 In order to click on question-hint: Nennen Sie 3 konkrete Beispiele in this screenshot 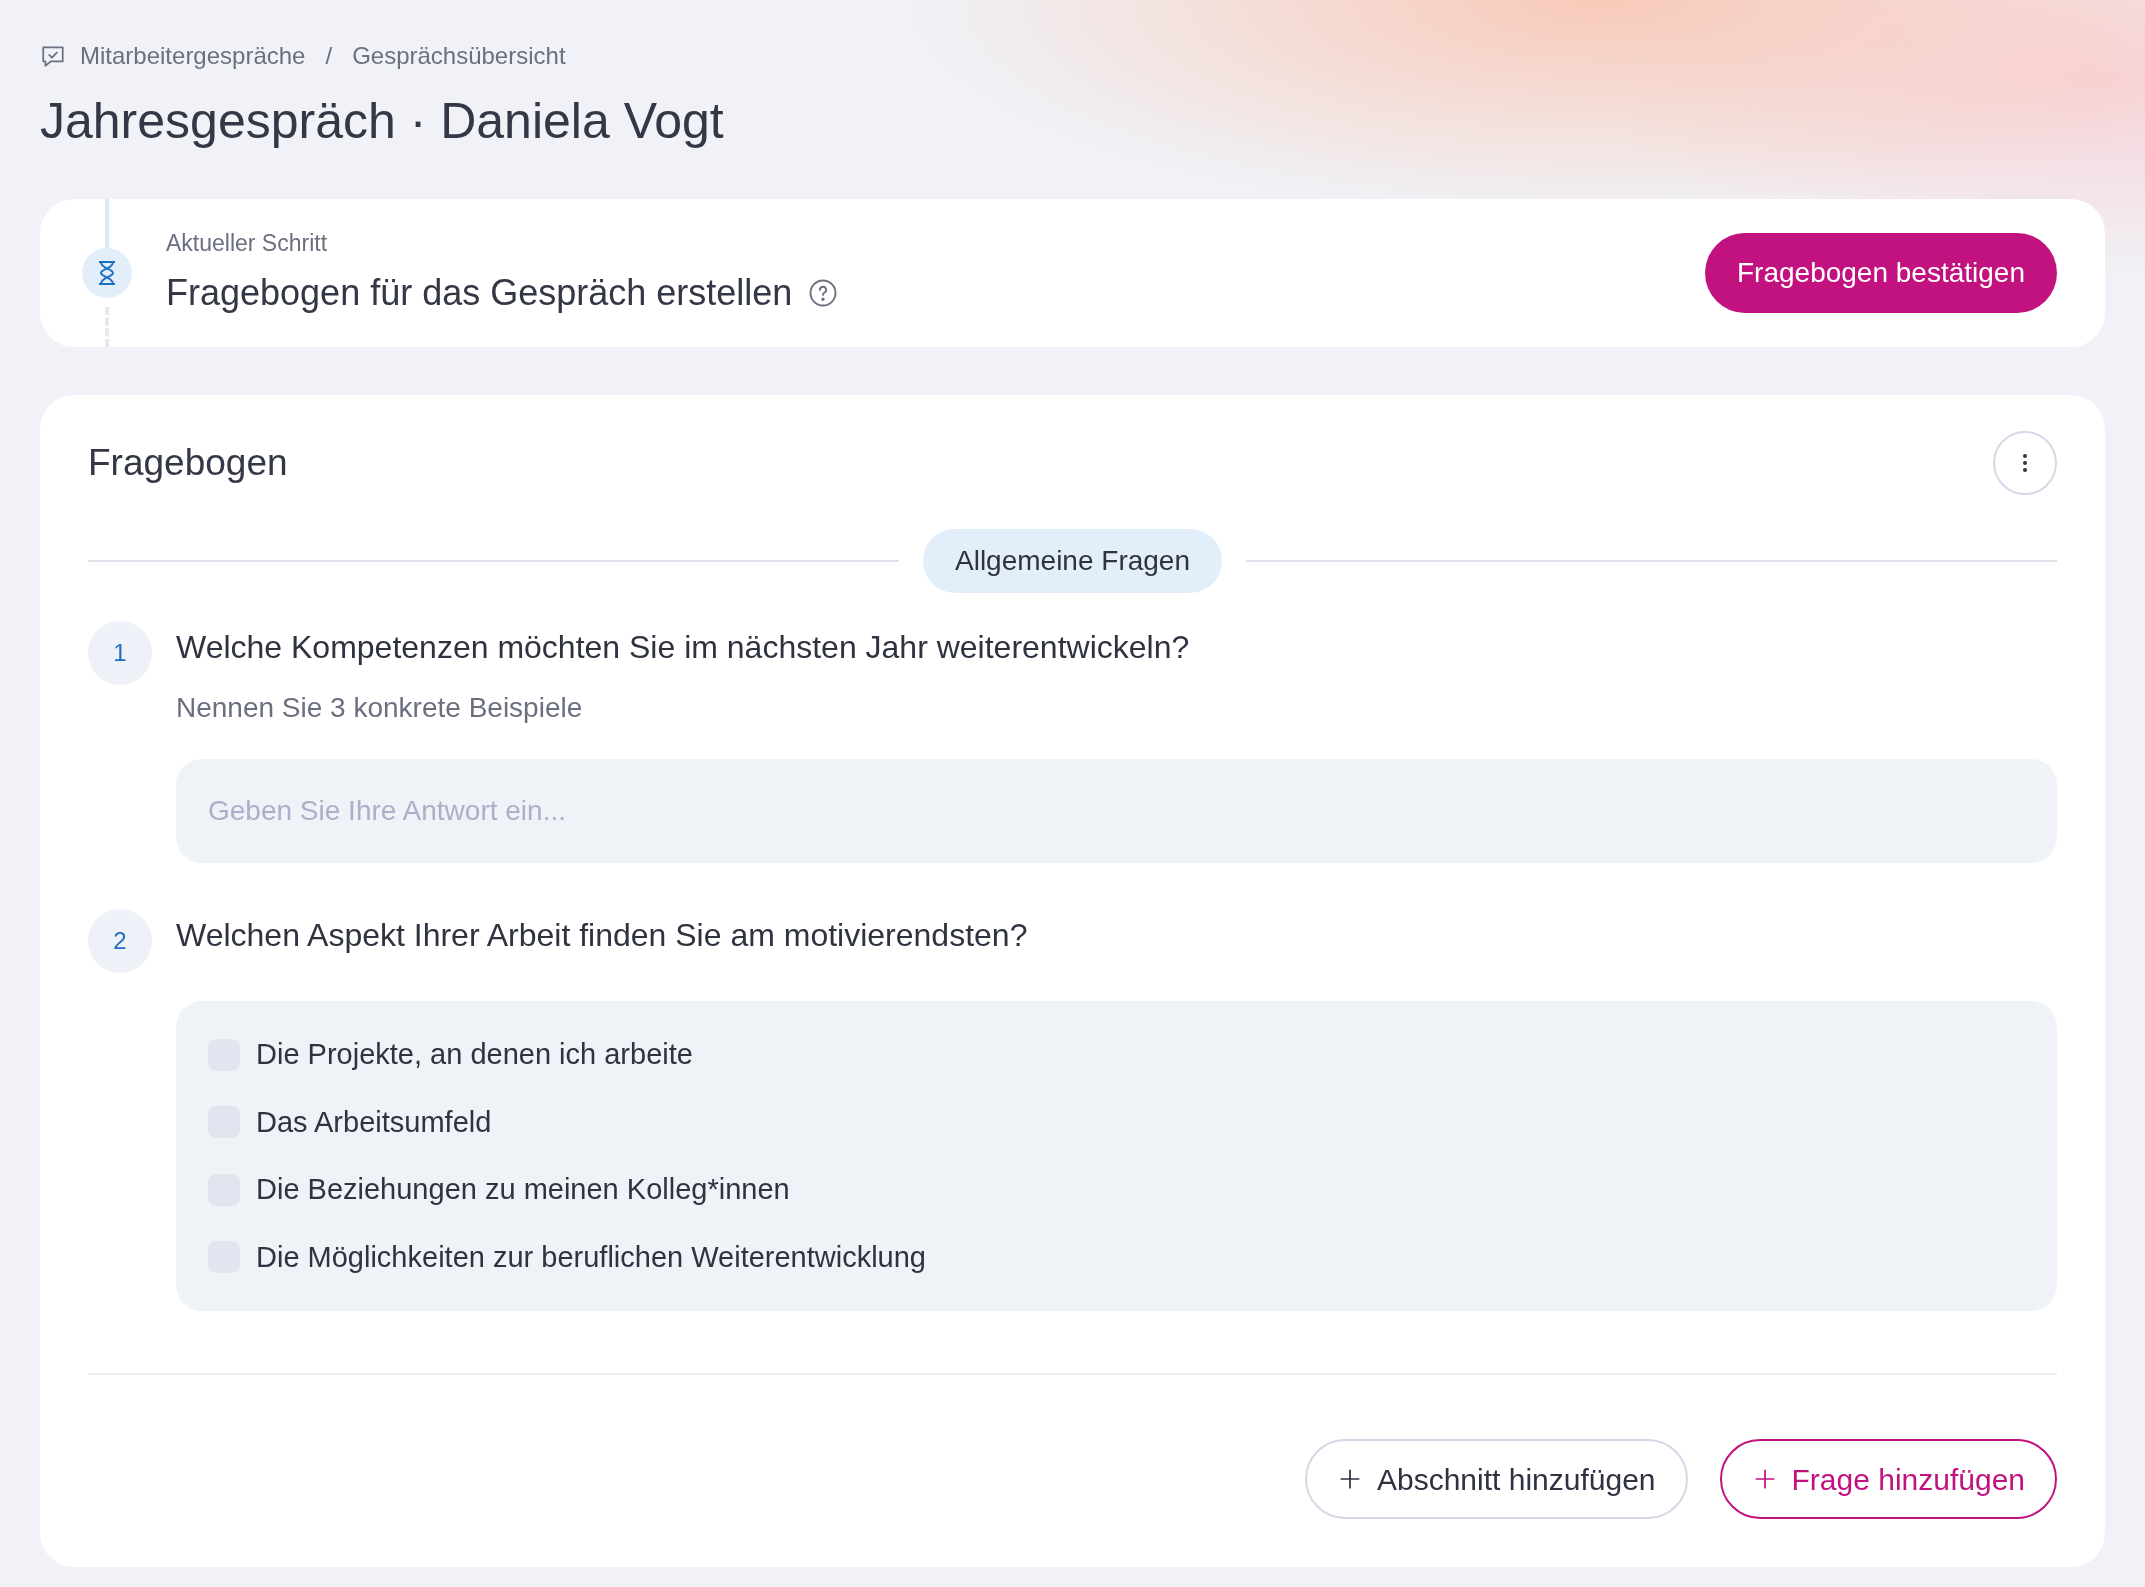, I will do `click(380, 708)`.